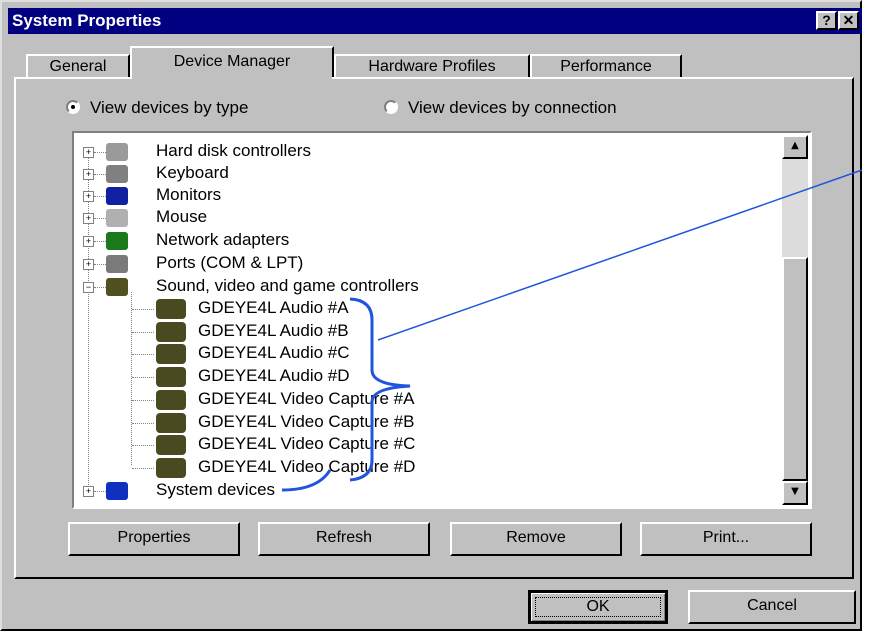  What do you see at coordinates (307, 444) in the screenshot?
I see `tree-device-label: GDEYE4L Video Capture #C` at bounding box center [307, 444].